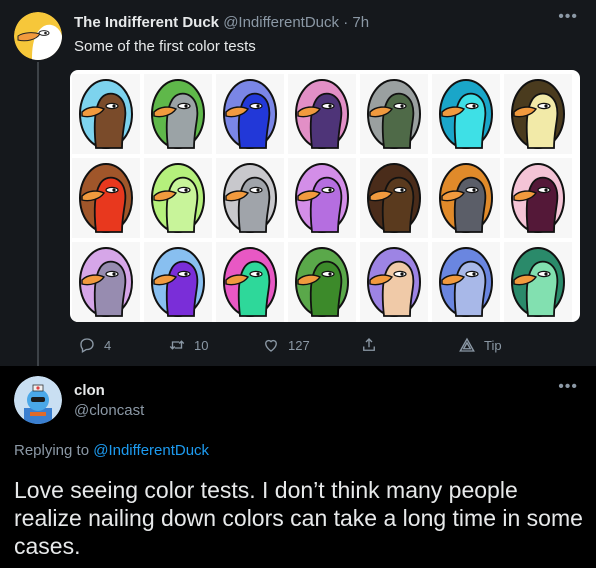  I want to click on retweet-button: 10, so click(188, 345).